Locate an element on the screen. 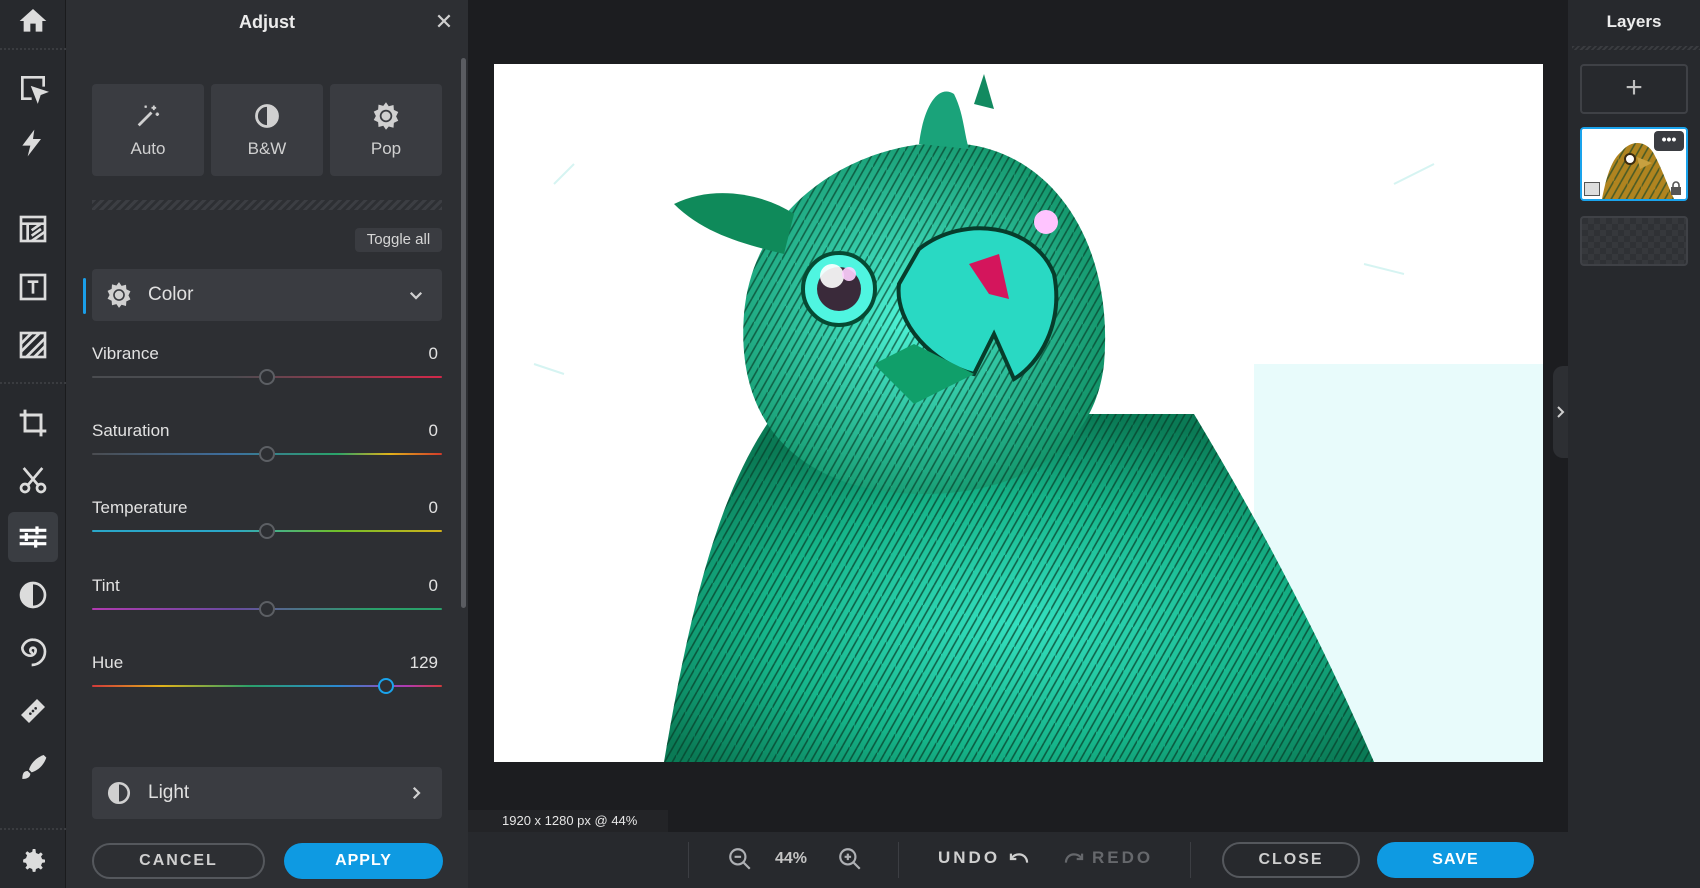  quick-actions-icon is located at coordinates (33, 143).